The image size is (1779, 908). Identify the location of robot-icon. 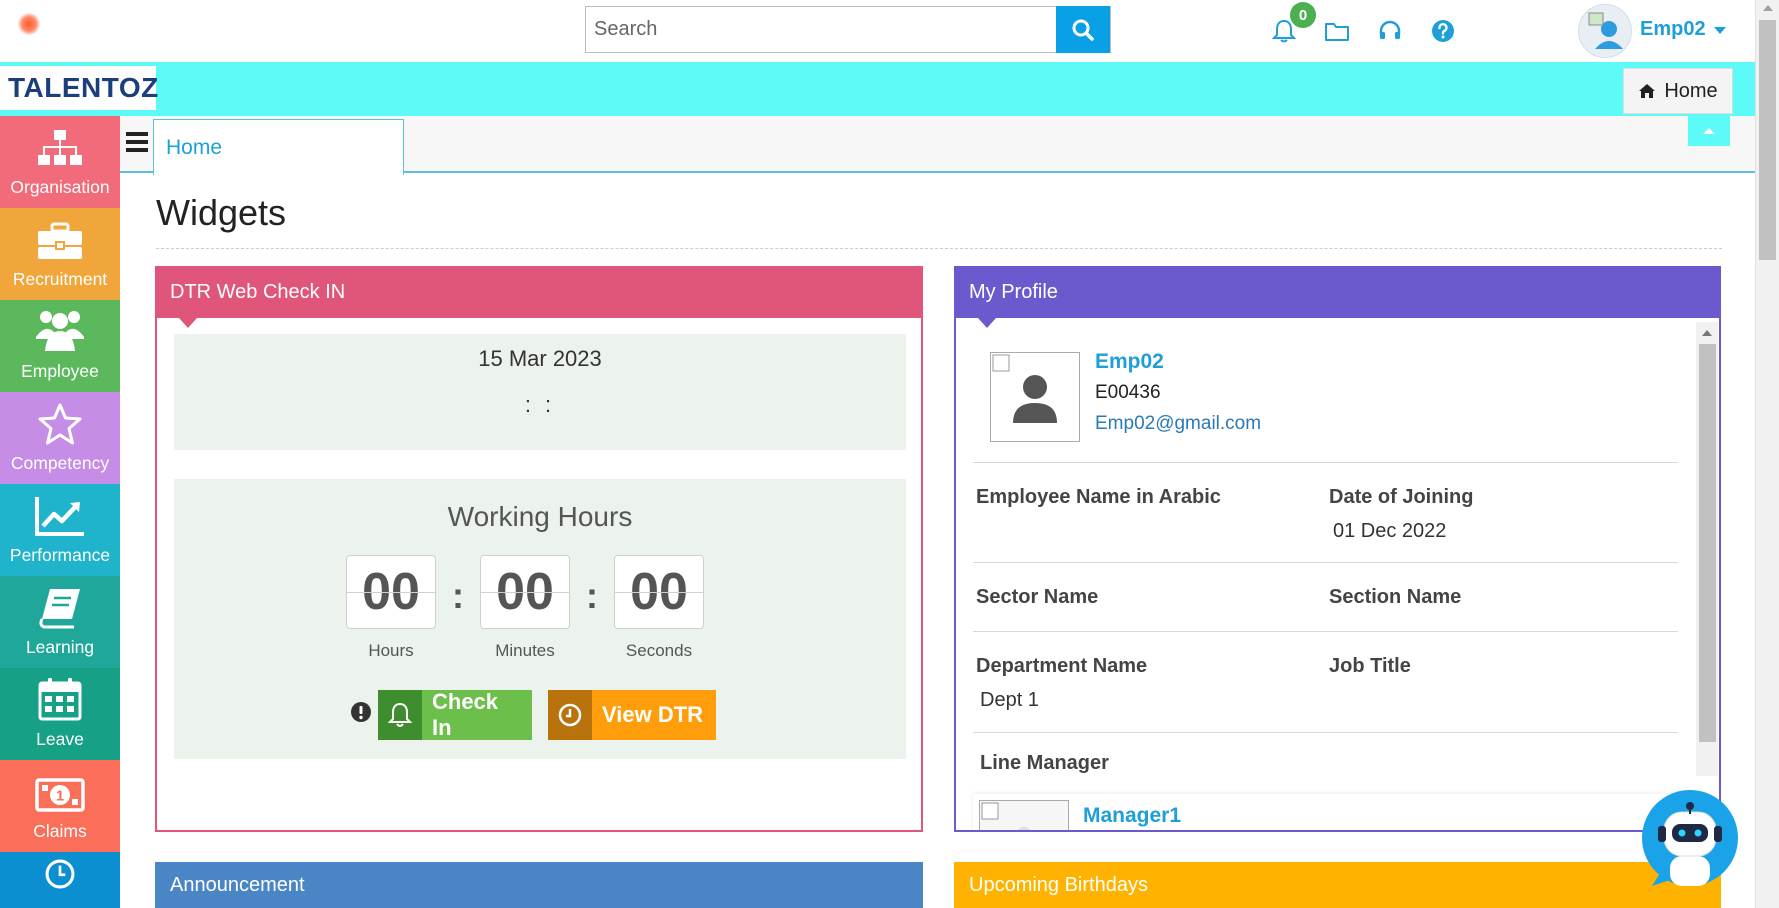
(1690, 838).